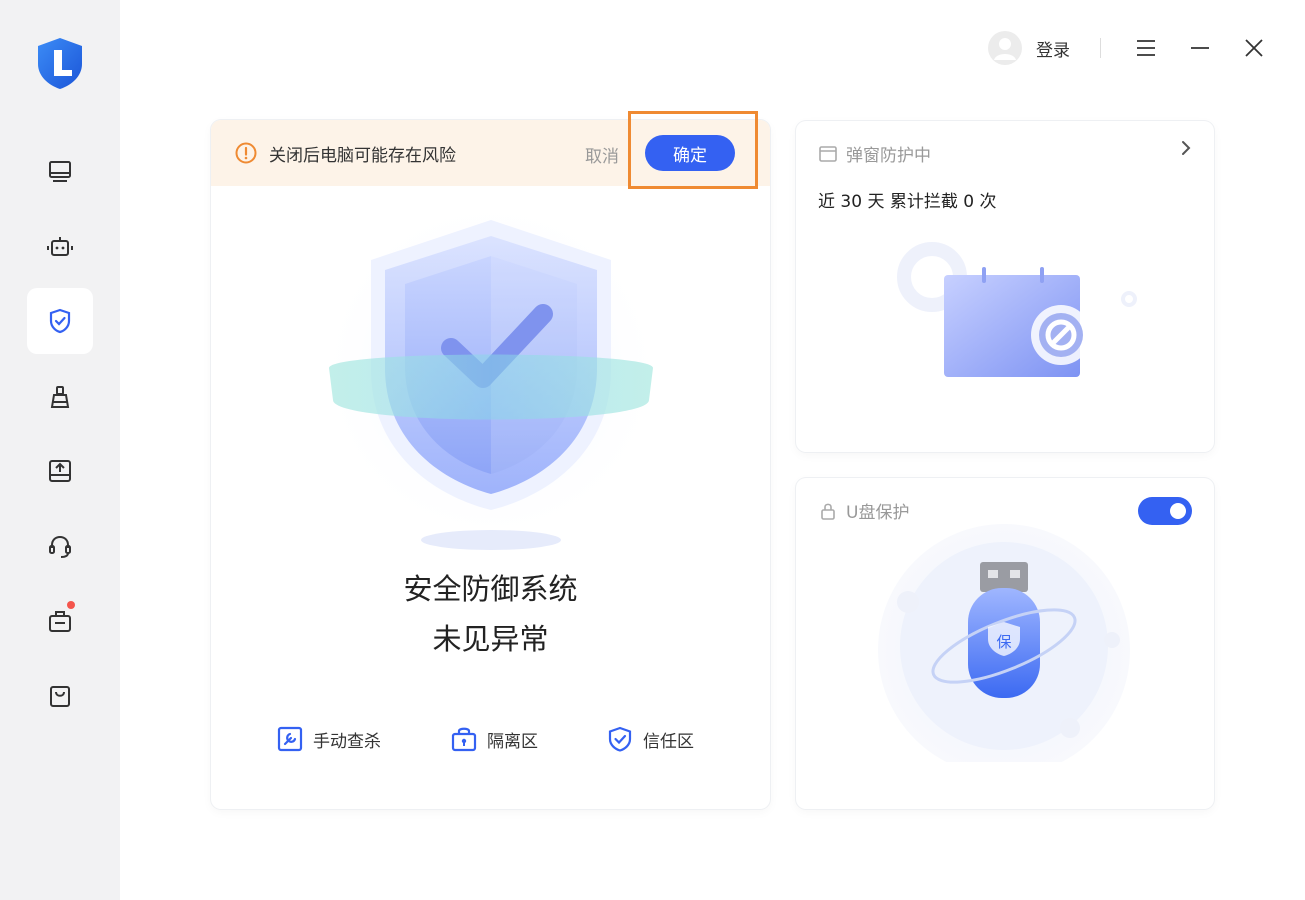  I want to click on broom-icon, so click(60, 397).